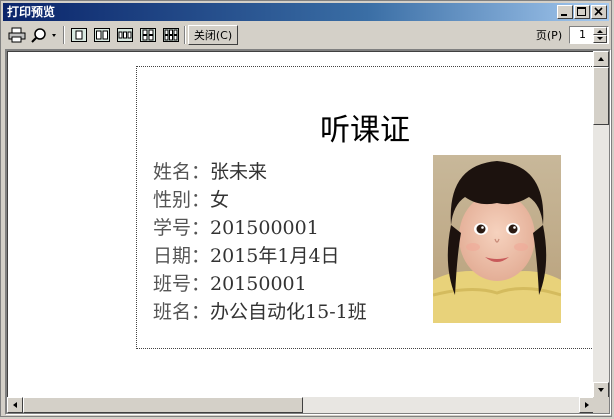 This screenshot has width=614, height=419. I want to click on four-pages-icon, so click(148, 35).